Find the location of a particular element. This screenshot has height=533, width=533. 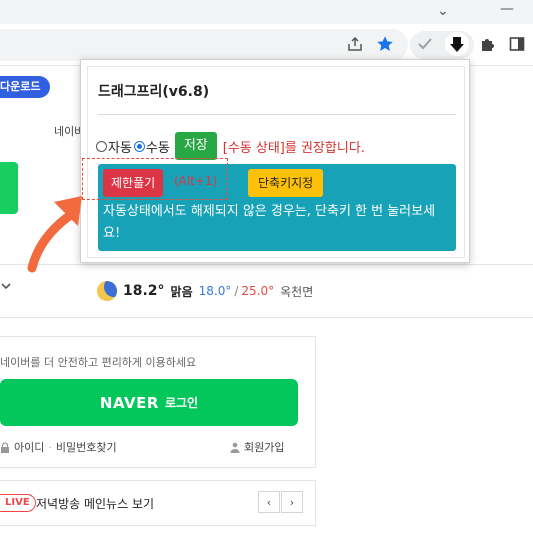

manual-radio is located at coordinates (139, 146).